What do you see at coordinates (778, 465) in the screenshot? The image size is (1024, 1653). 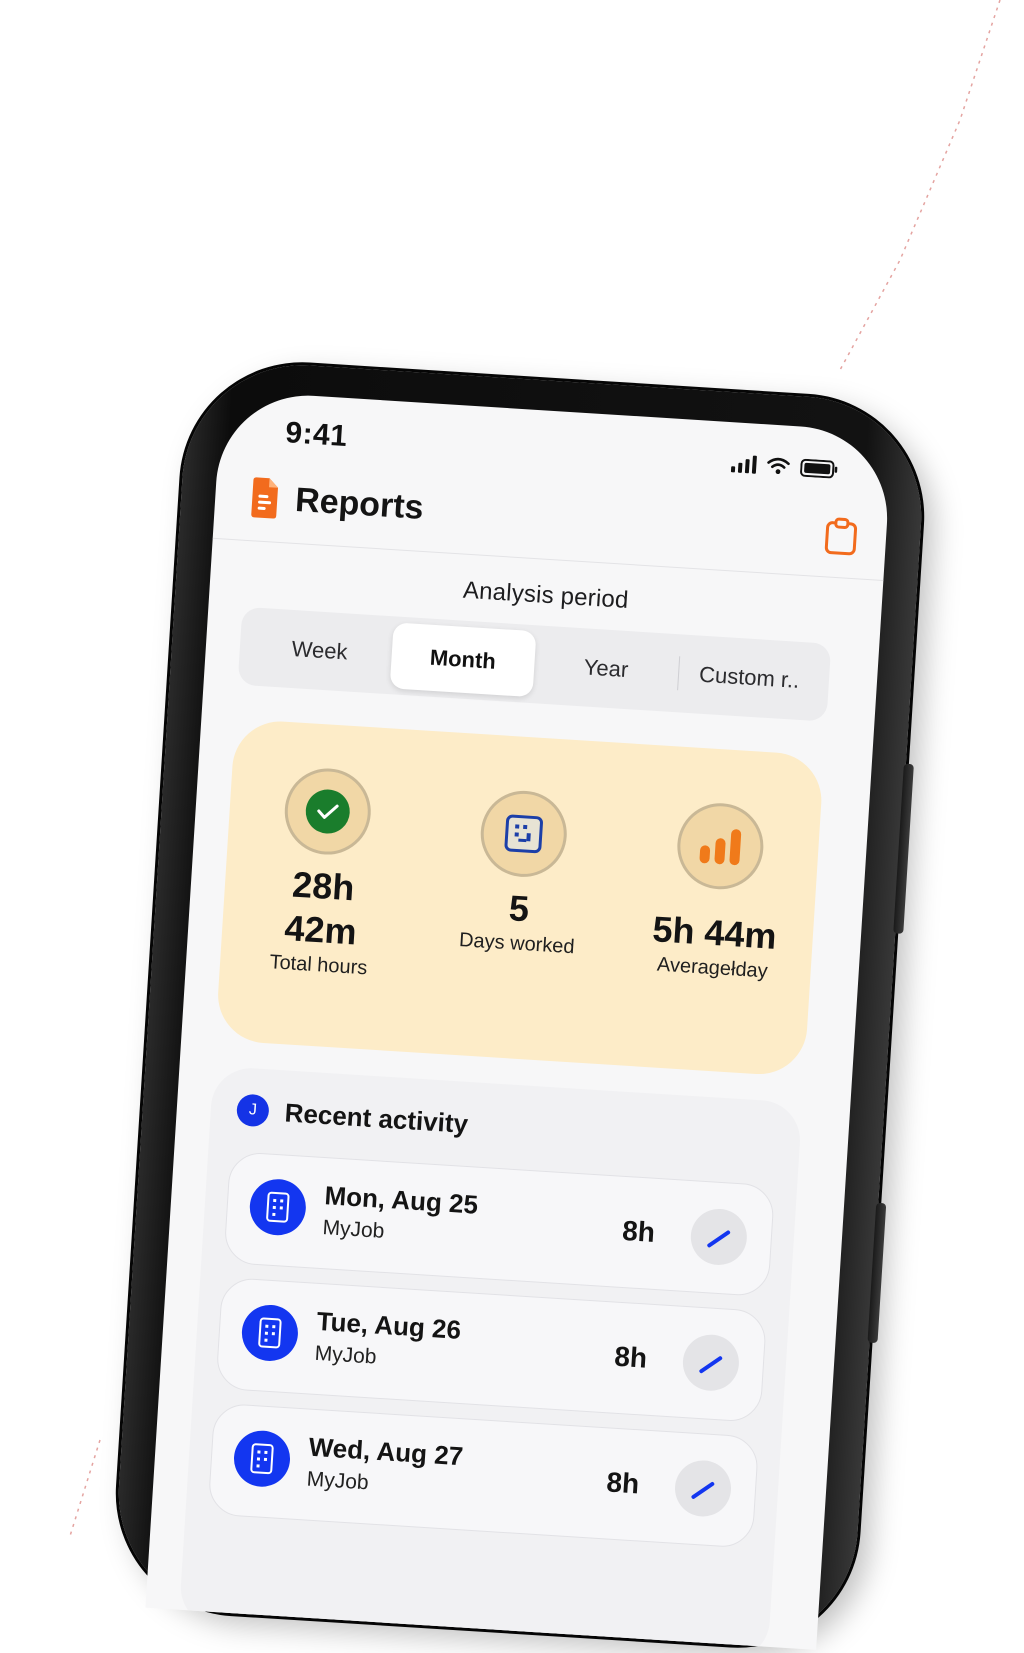 I see `wifi-icon` at bounding box center [778, 465].